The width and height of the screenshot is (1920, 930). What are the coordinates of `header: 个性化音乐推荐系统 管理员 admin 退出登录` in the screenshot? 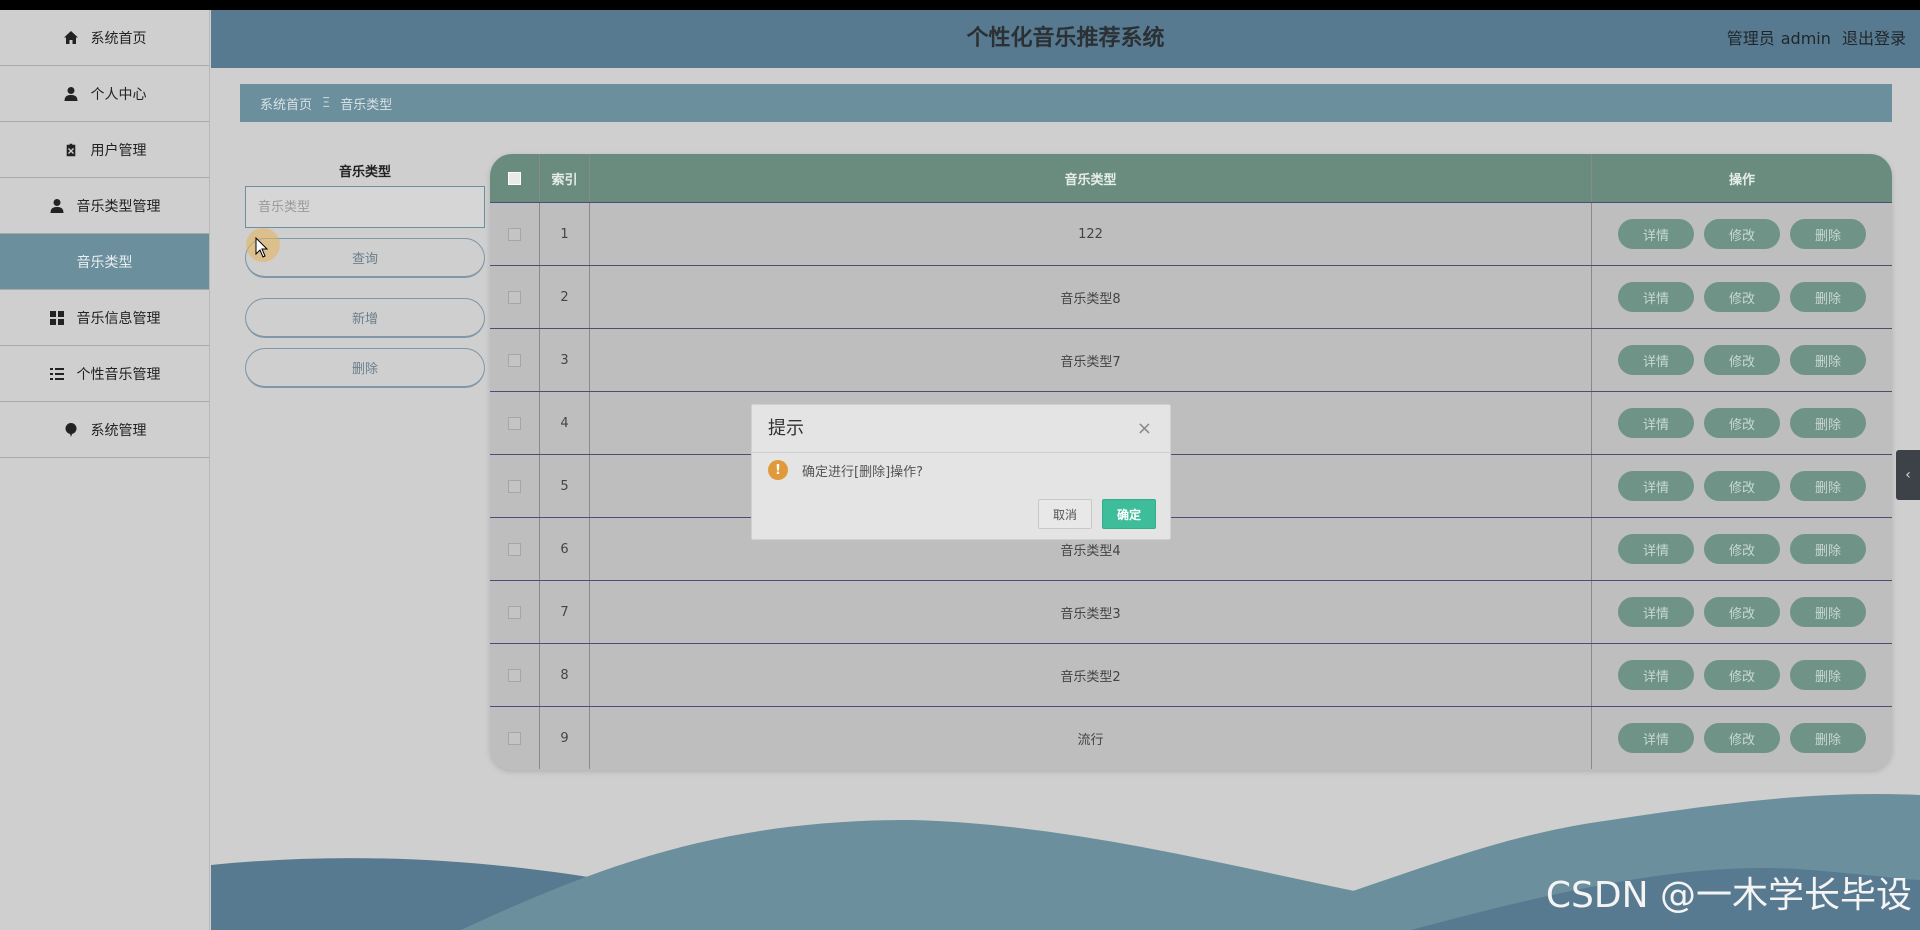 It's located at (1065, 39).